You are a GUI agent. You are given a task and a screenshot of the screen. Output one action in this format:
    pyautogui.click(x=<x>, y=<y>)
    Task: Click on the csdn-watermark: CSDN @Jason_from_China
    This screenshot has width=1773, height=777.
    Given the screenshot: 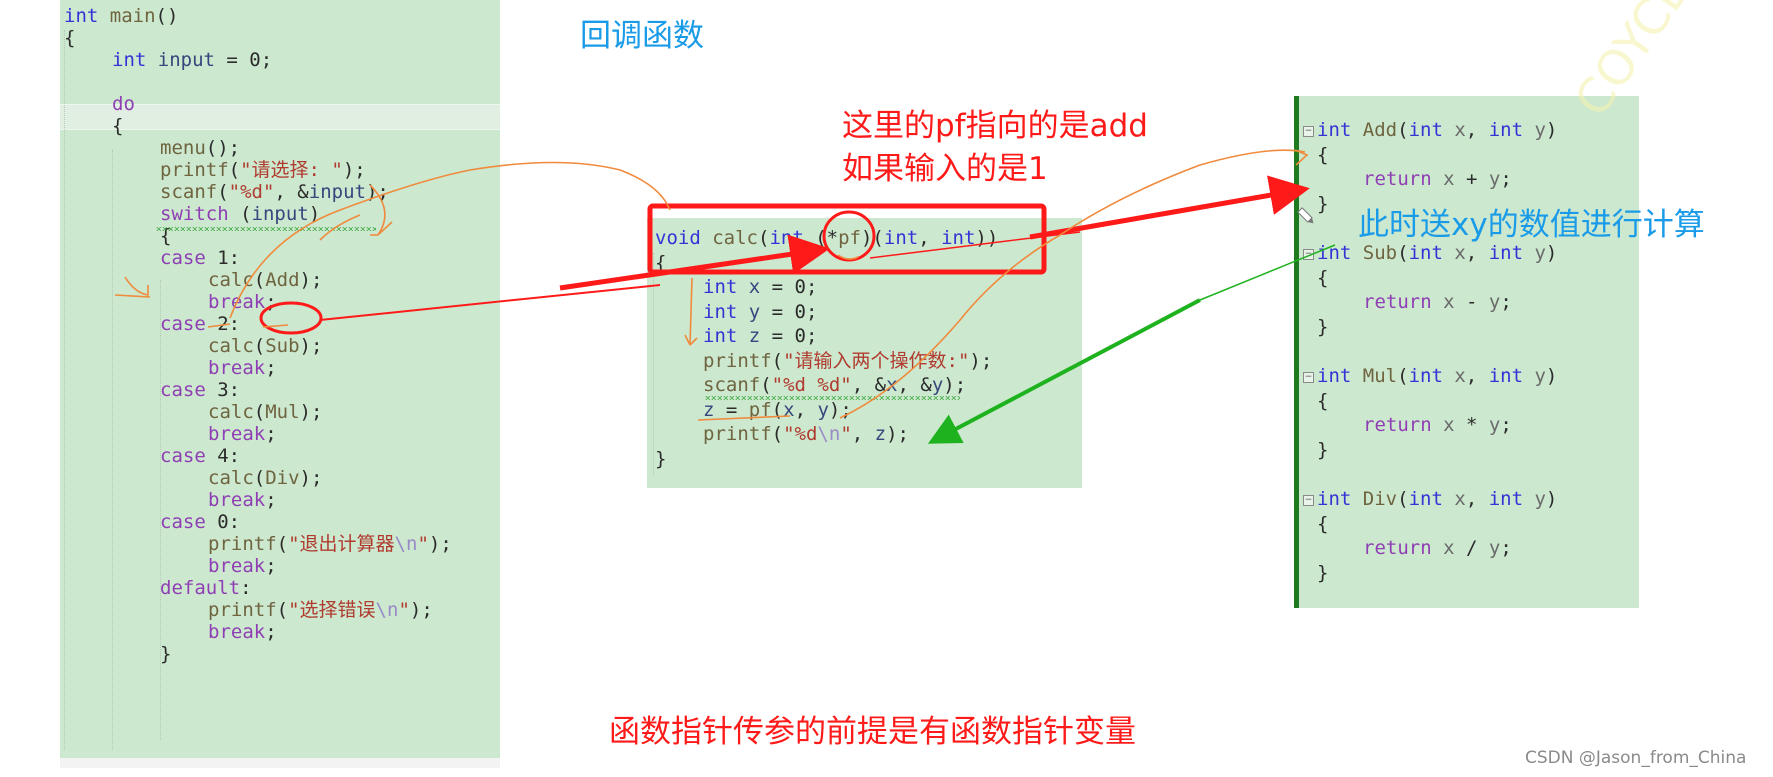 What is the action you would take?
    pyautogui.click(x=1636, y=758)
    